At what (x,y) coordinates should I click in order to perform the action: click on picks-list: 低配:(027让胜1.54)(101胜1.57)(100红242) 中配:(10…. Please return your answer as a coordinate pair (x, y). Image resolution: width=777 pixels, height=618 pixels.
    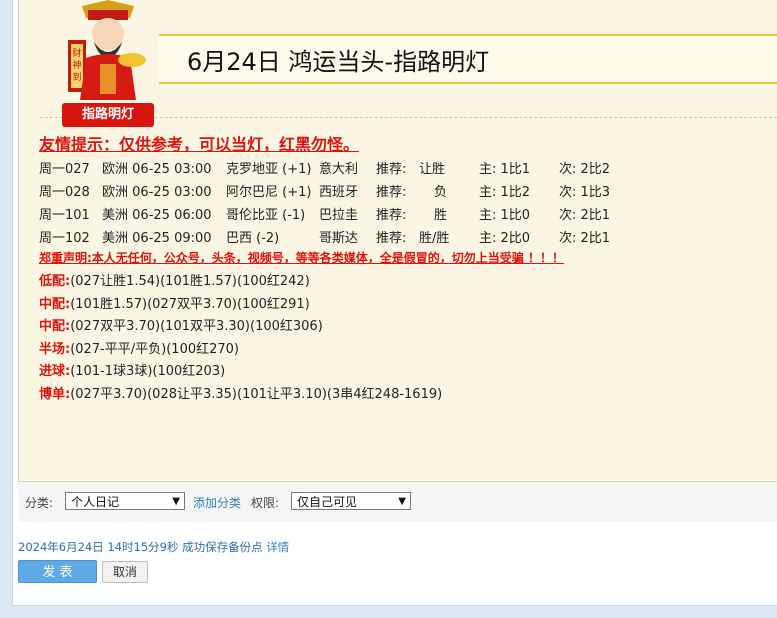
    Looking at the image, I should click on (240, 338).